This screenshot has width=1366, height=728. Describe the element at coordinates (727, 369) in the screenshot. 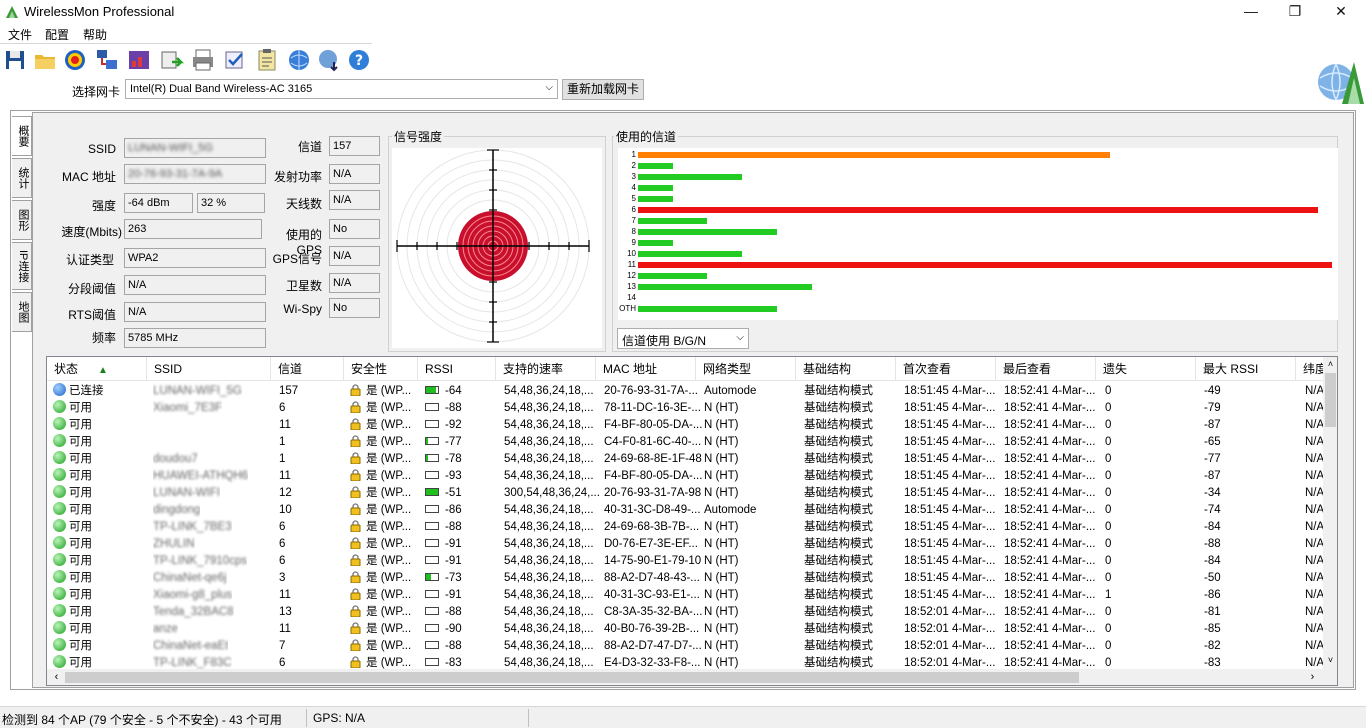

I see `column-header-label: 网络类型` at that location.